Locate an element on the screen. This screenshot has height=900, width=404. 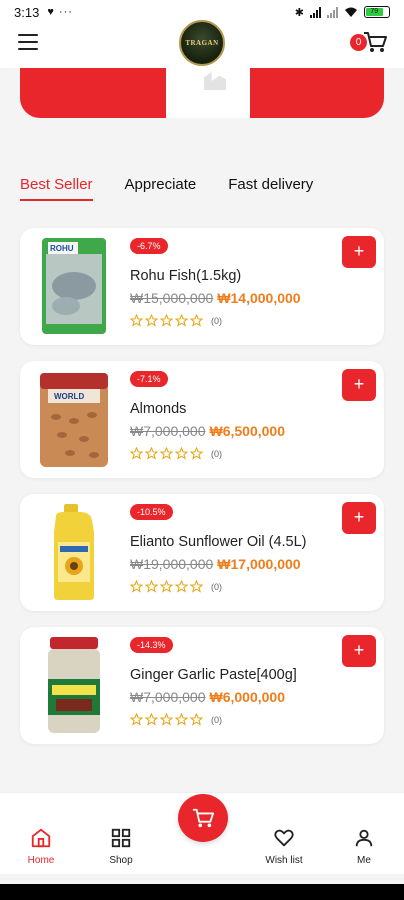
system-nav-bar is located at coordinates (202, 892).